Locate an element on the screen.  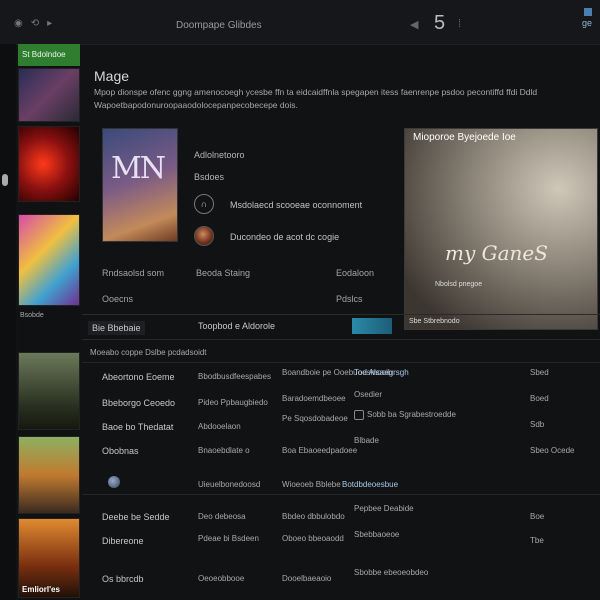
table-cell: Oeoeobbooe is located at coordinates (221, 578).